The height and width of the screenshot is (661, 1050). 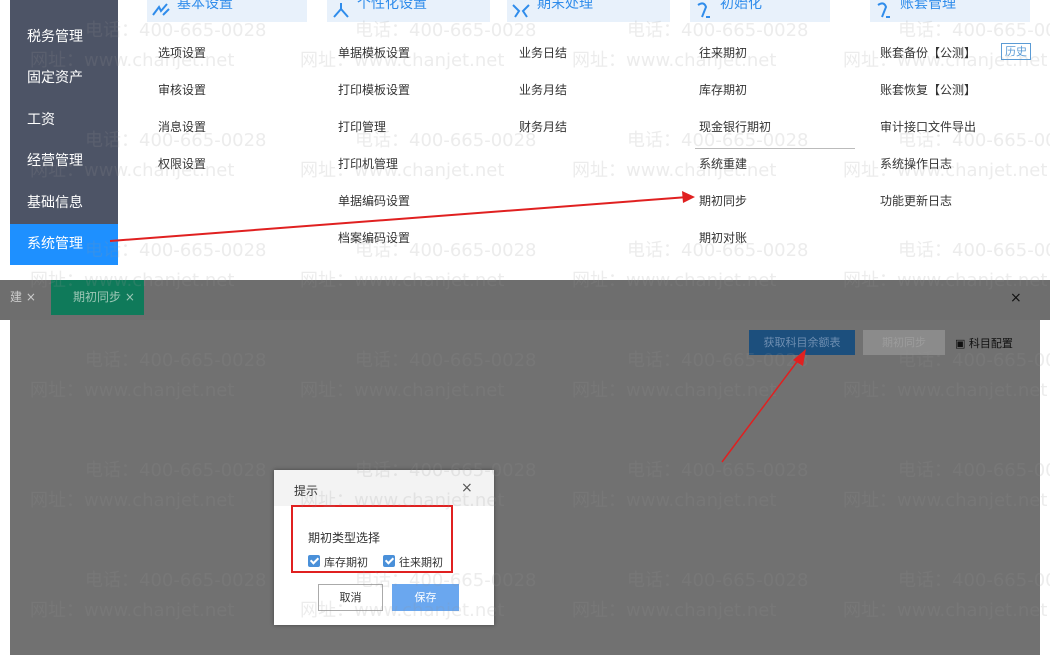 I want to click on subject-config-link: ▣ 科目配置, so click(x=984, y=343).